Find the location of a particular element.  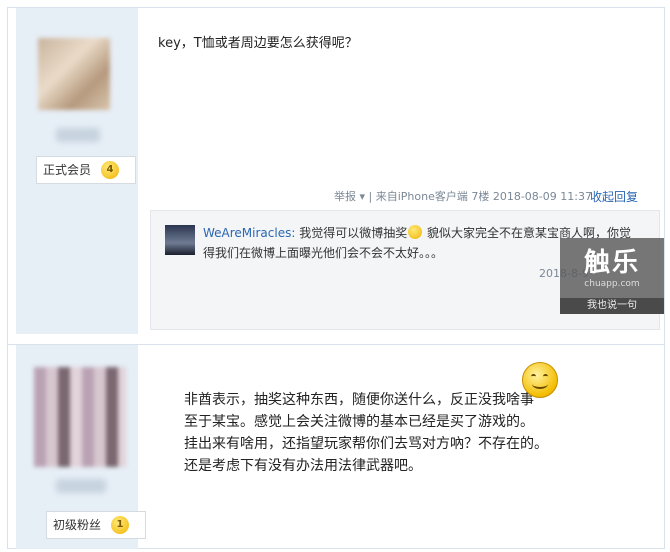

user-sidebar: 正式会员 4 is located at coordinates (77, 171).